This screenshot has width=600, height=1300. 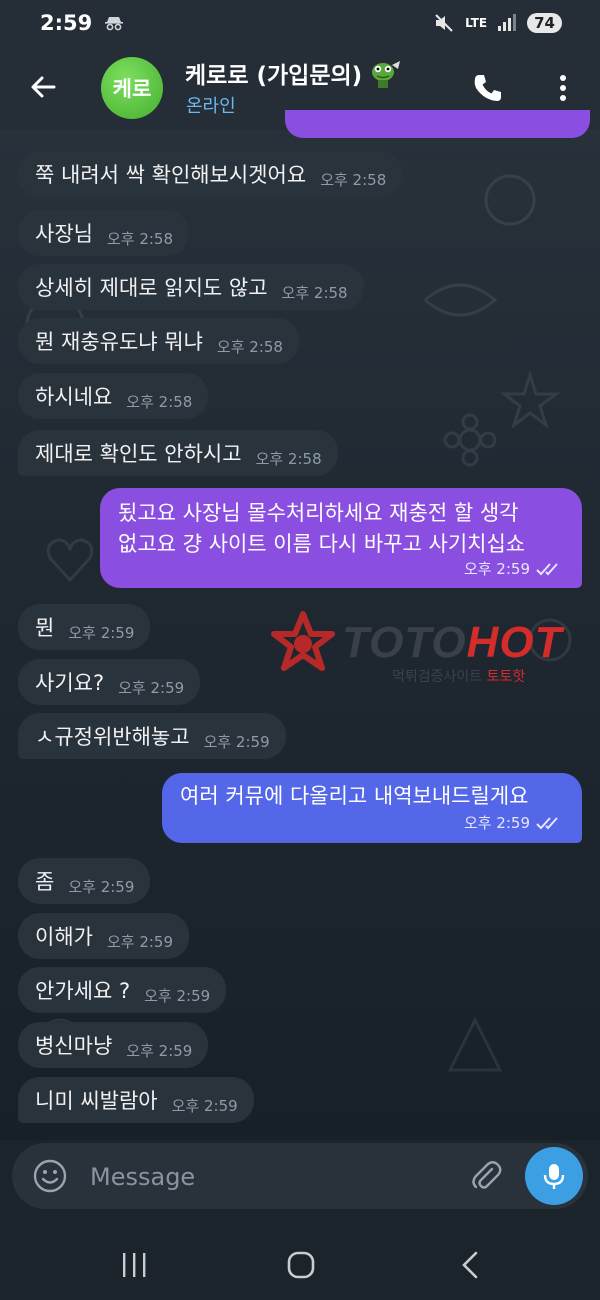 What do you see at coordinates (318, 513) in the screenshot?
I see `message-text-line-1: 됬고요 사장님 몰수처리하세요 재충전 할 생각` at bounding box center [318, 513].